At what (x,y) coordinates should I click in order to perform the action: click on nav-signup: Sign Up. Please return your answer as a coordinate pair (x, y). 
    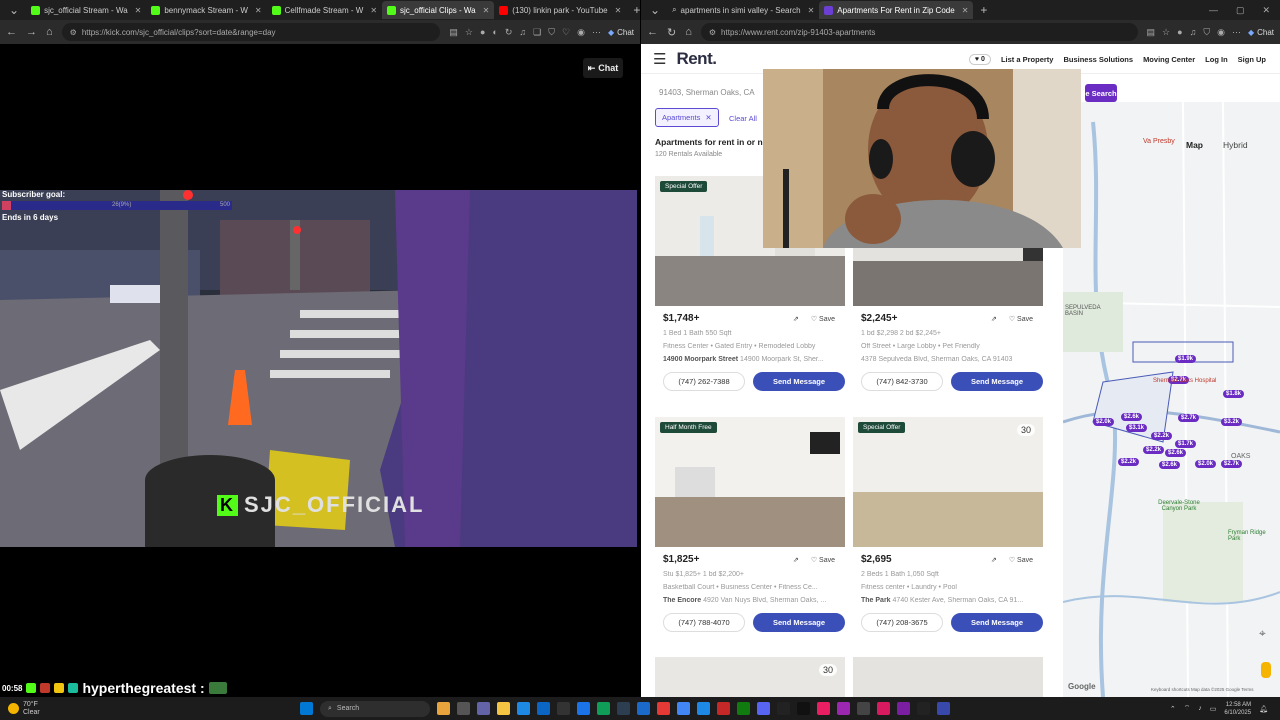
    Looking at the image, I should click on (1252, 59).